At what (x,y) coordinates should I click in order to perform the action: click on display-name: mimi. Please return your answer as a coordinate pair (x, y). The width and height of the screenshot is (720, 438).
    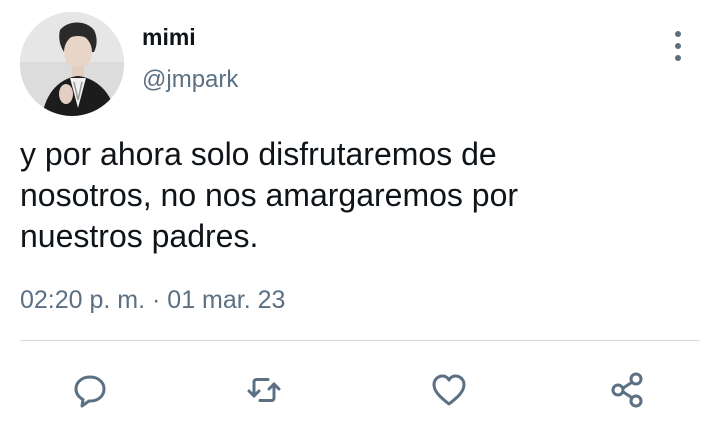
    Looking at the image, I should click on (169, 37).